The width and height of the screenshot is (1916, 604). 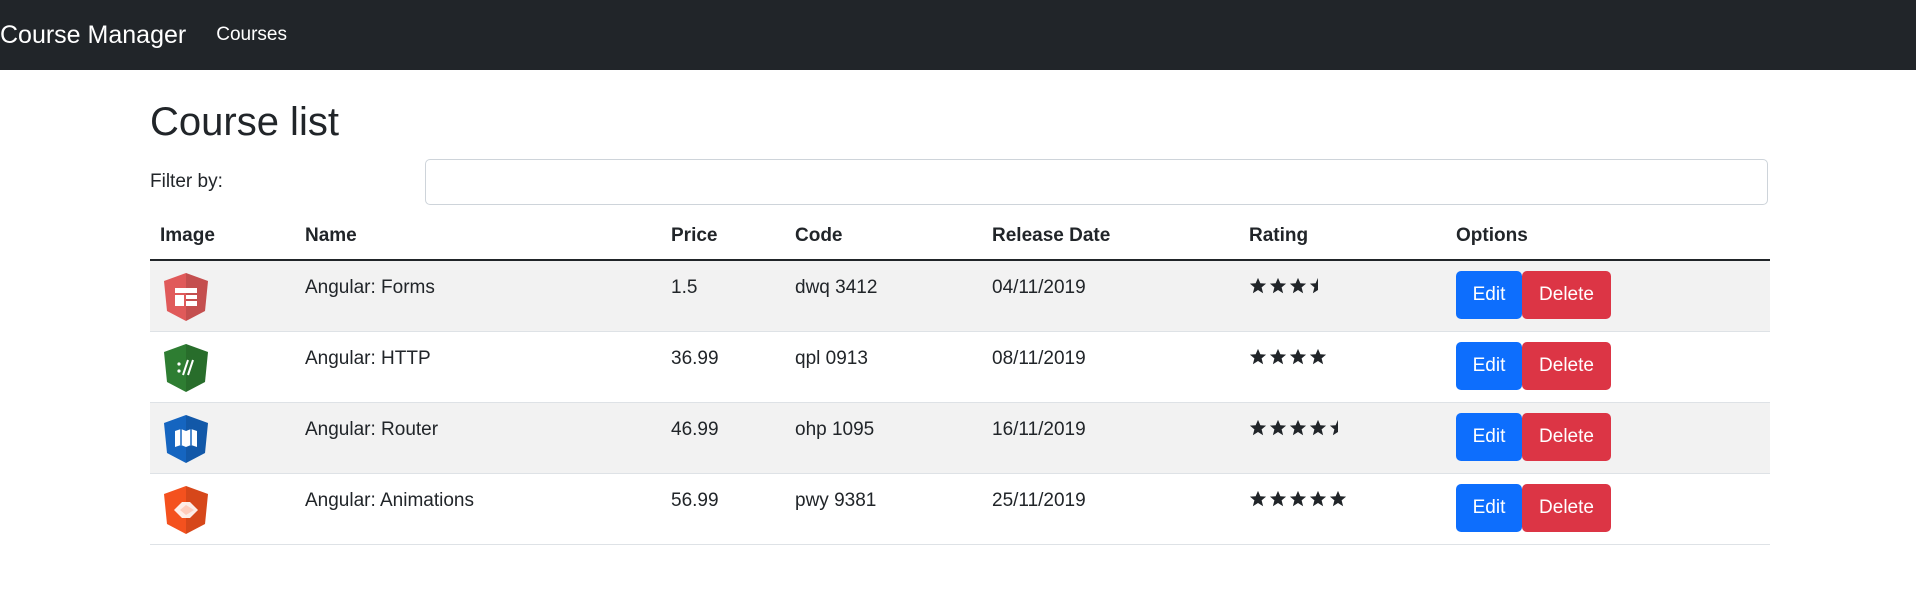 I want to click on course-price-cell: 1.5, so click(x=723, y=296).